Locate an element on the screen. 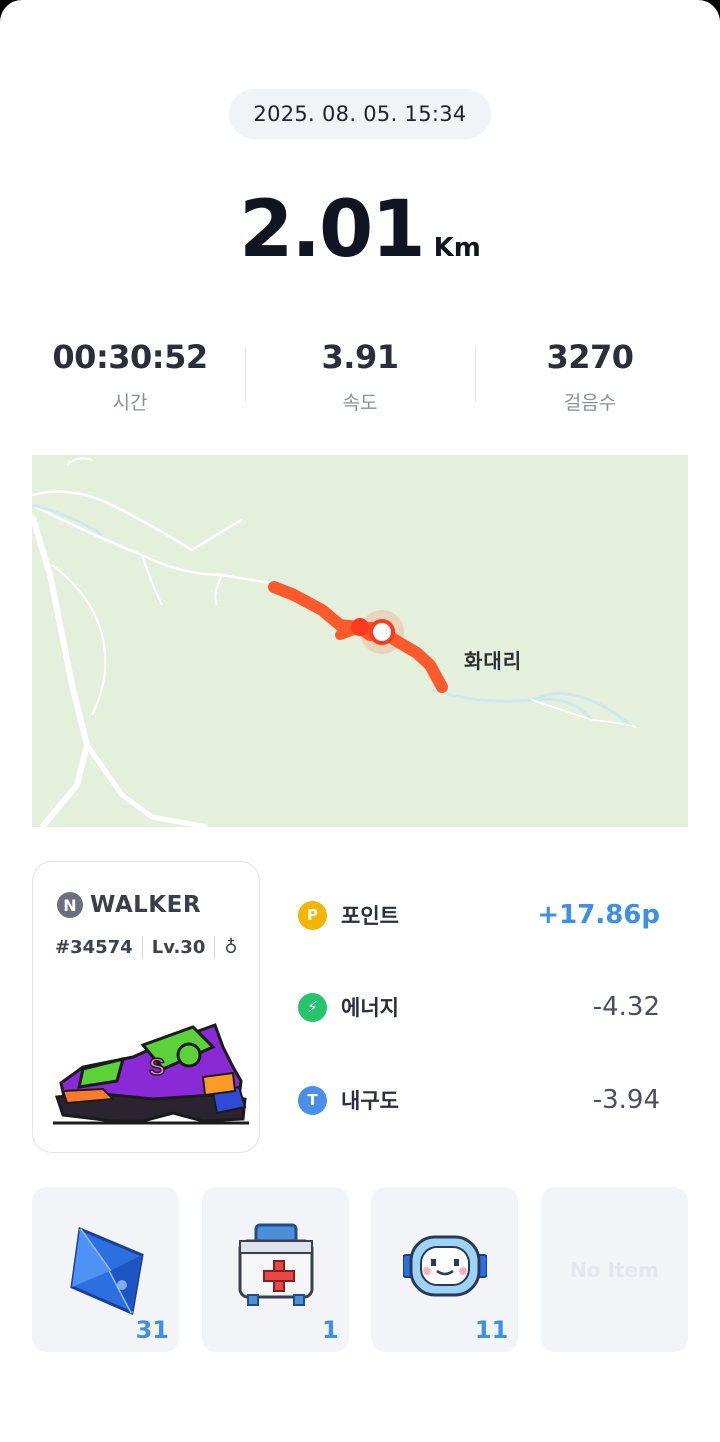 Image resolution: width=720 pixels, height=1442 pixels. sneaker-icon: S is located at coordinates (151, 1074).